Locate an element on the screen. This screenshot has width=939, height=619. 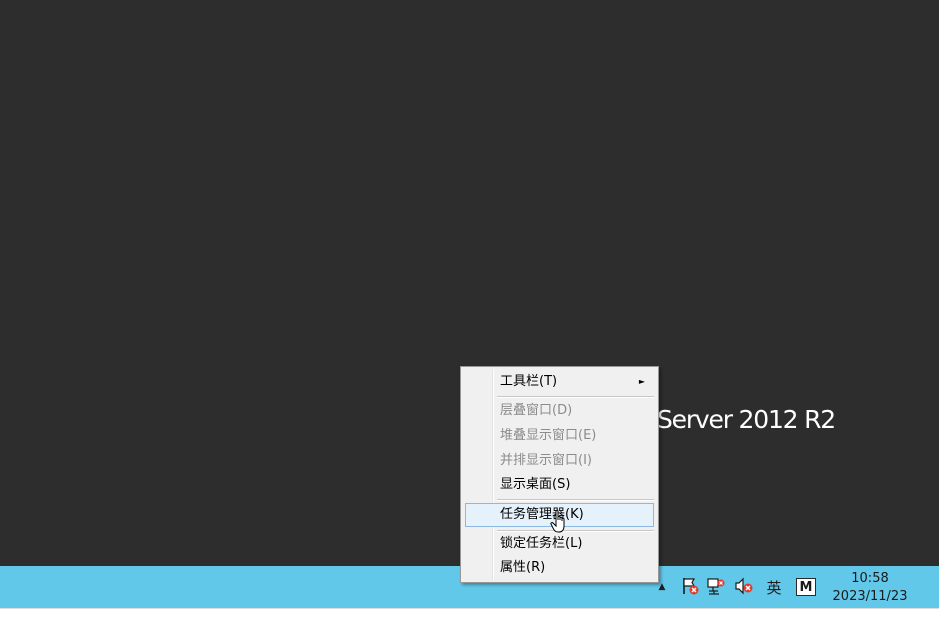
volume-muted-icon is located at coordinates (744, 586).